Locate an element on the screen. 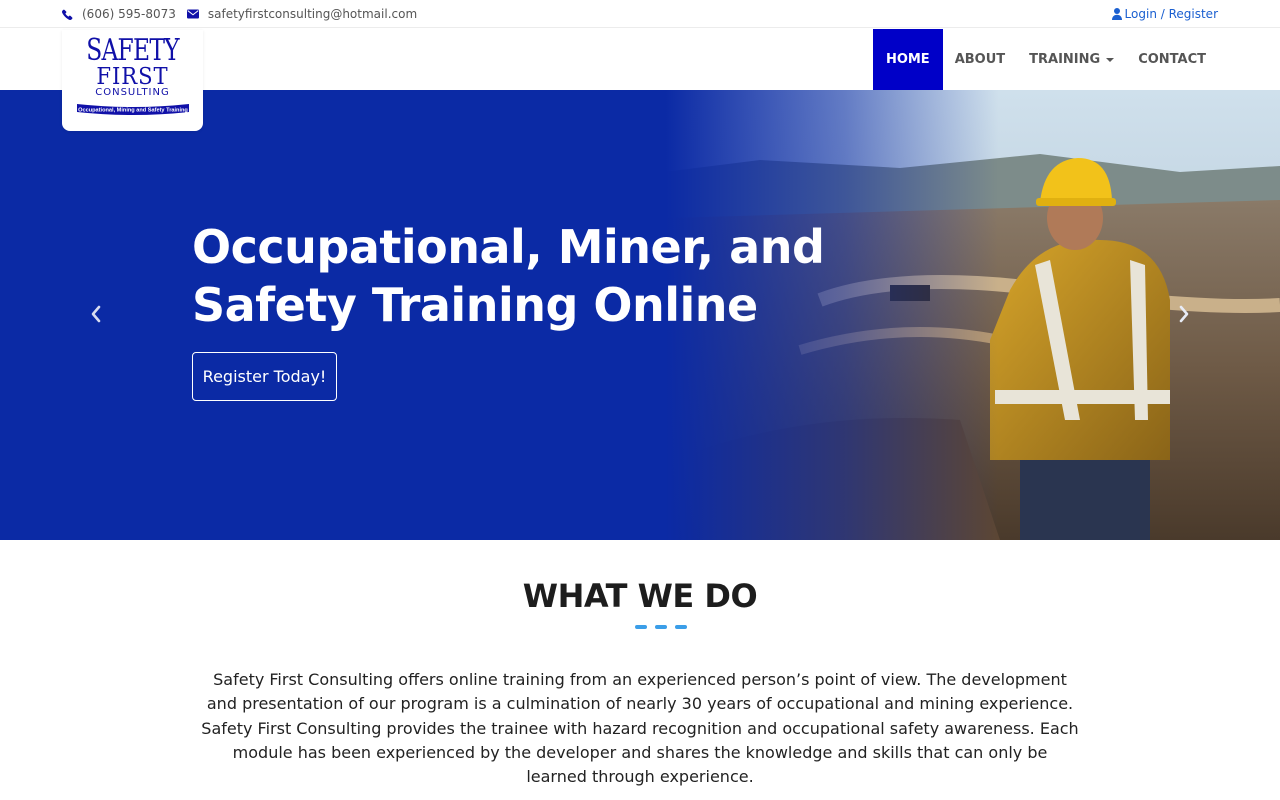  nav-about-label: ABOUT is located at coordinates (980, 59).